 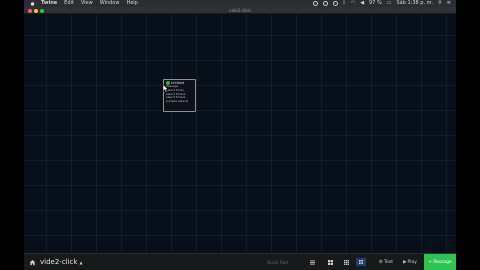 What do you see at coordinates (449, 3) in the screenshot?
I see `menu-list-icon: ≡` at bounding box center [449, 3].